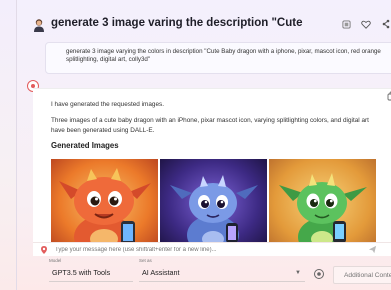  Describe the element at coordinates (161, 272) in the screenshot. I see `agent-value: AI Assistant` at that location.